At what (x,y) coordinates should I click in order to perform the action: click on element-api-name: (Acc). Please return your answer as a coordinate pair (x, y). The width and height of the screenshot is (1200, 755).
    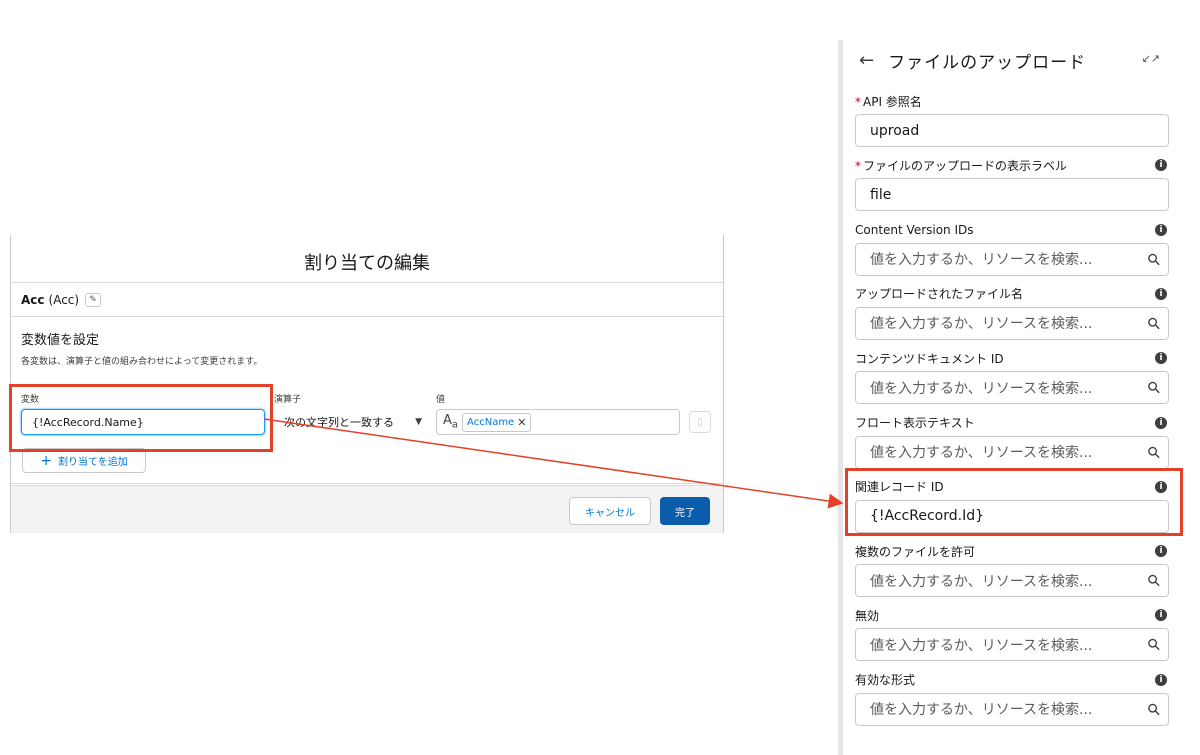
    Looking at the image, I should click on (64, 299).